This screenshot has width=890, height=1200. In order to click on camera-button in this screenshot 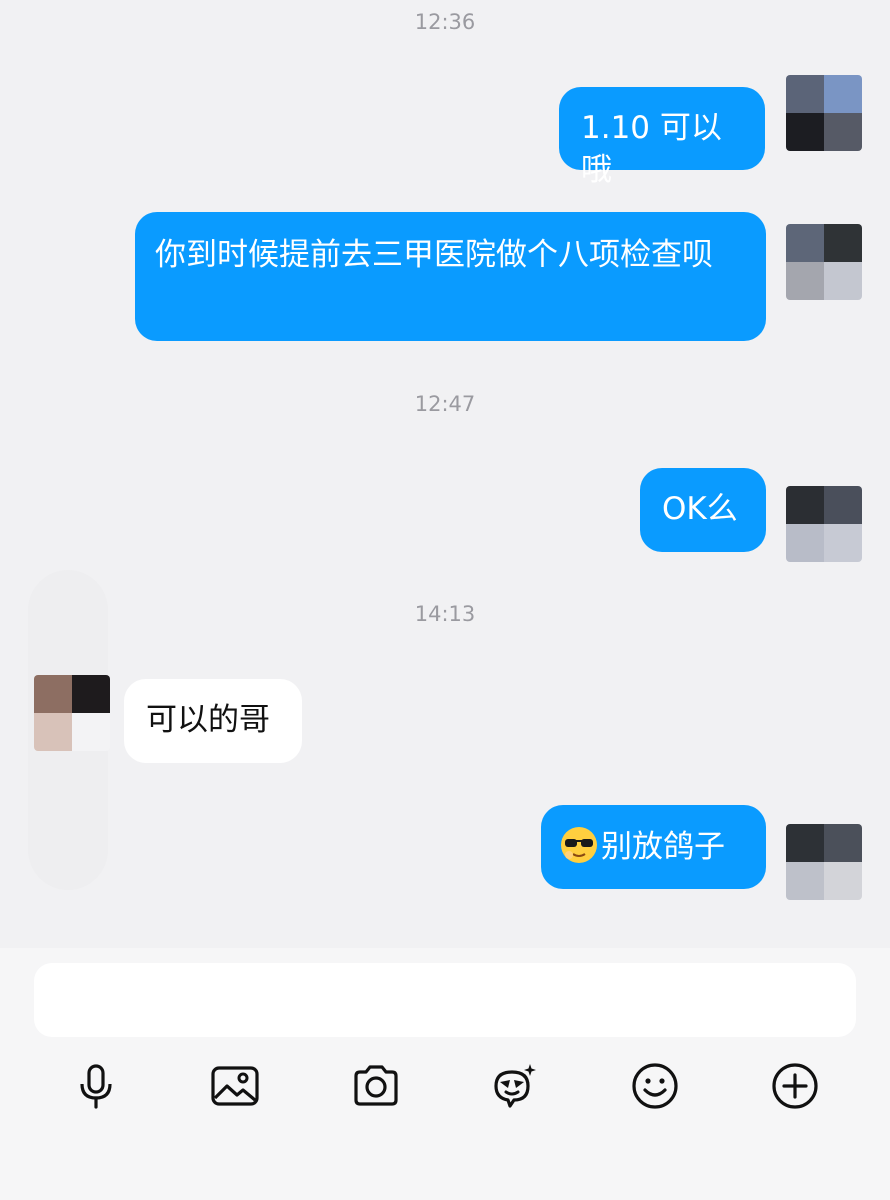, I will do `click(376, 1086)`.